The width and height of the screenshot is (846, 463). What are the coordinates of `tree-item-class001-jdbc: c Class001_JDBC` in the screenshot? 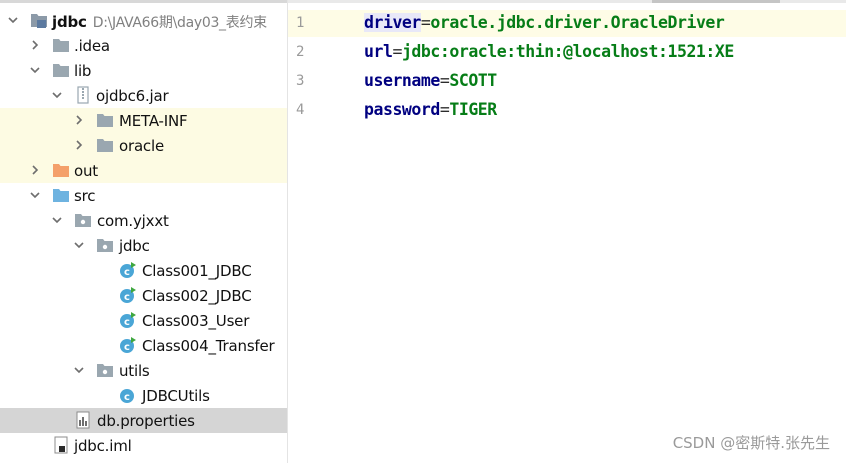 It's located at (143, 270).